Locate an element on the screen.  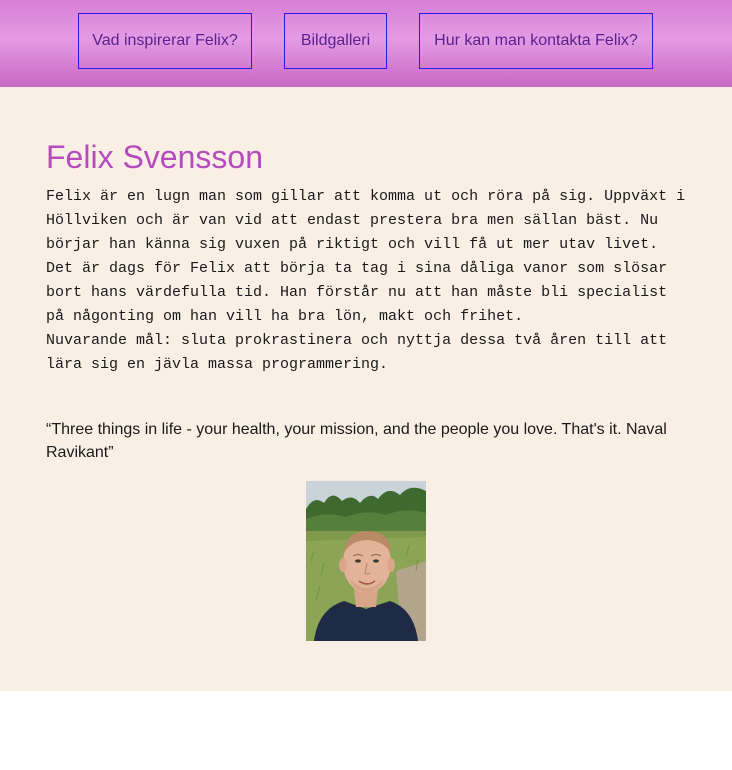
nav-link-contact: Hur kan man kontakta Felix? is located at coordinates (536, 41).